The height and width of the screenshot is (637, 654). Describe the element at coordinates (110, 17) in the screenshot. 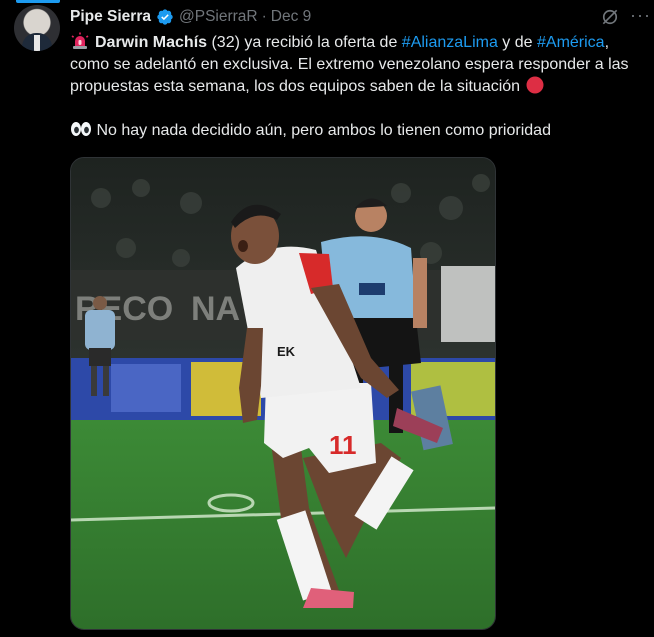

I see `author-name: Pipe Sierra` at that location.